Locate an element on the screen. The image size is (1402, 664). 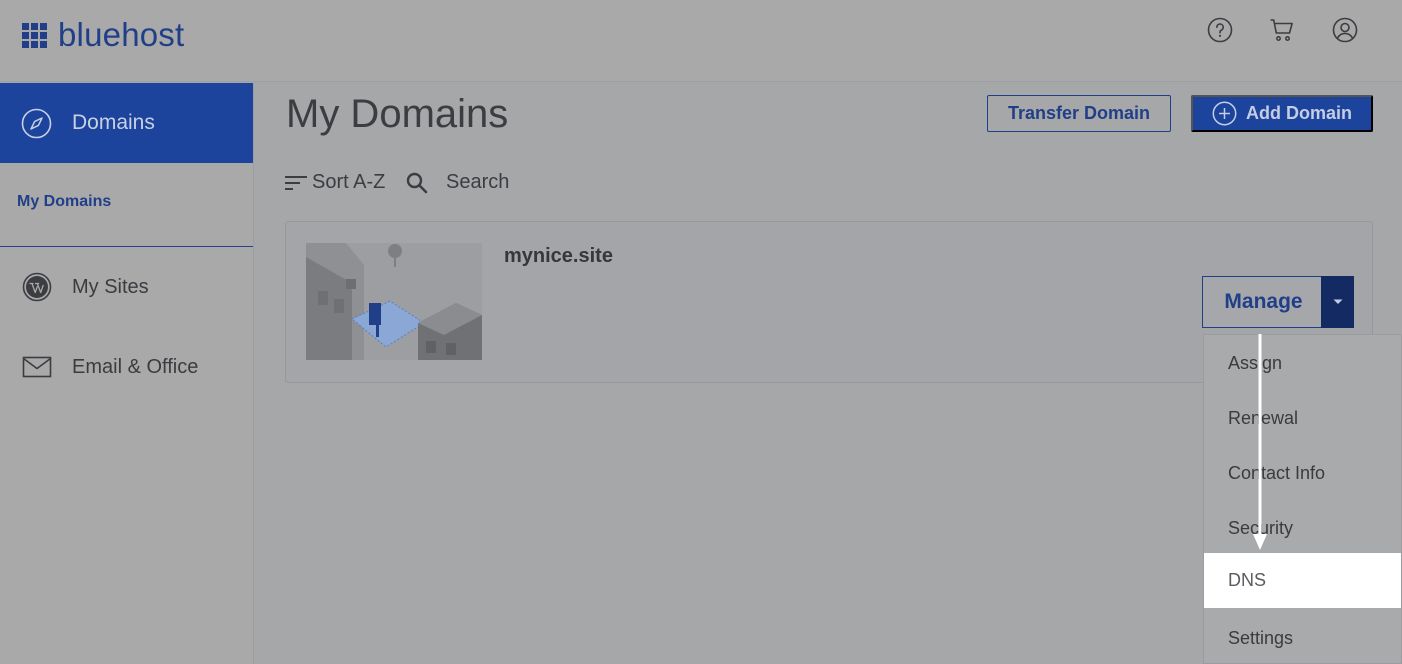
wordpress-icon is located at coordinates (37, 287).